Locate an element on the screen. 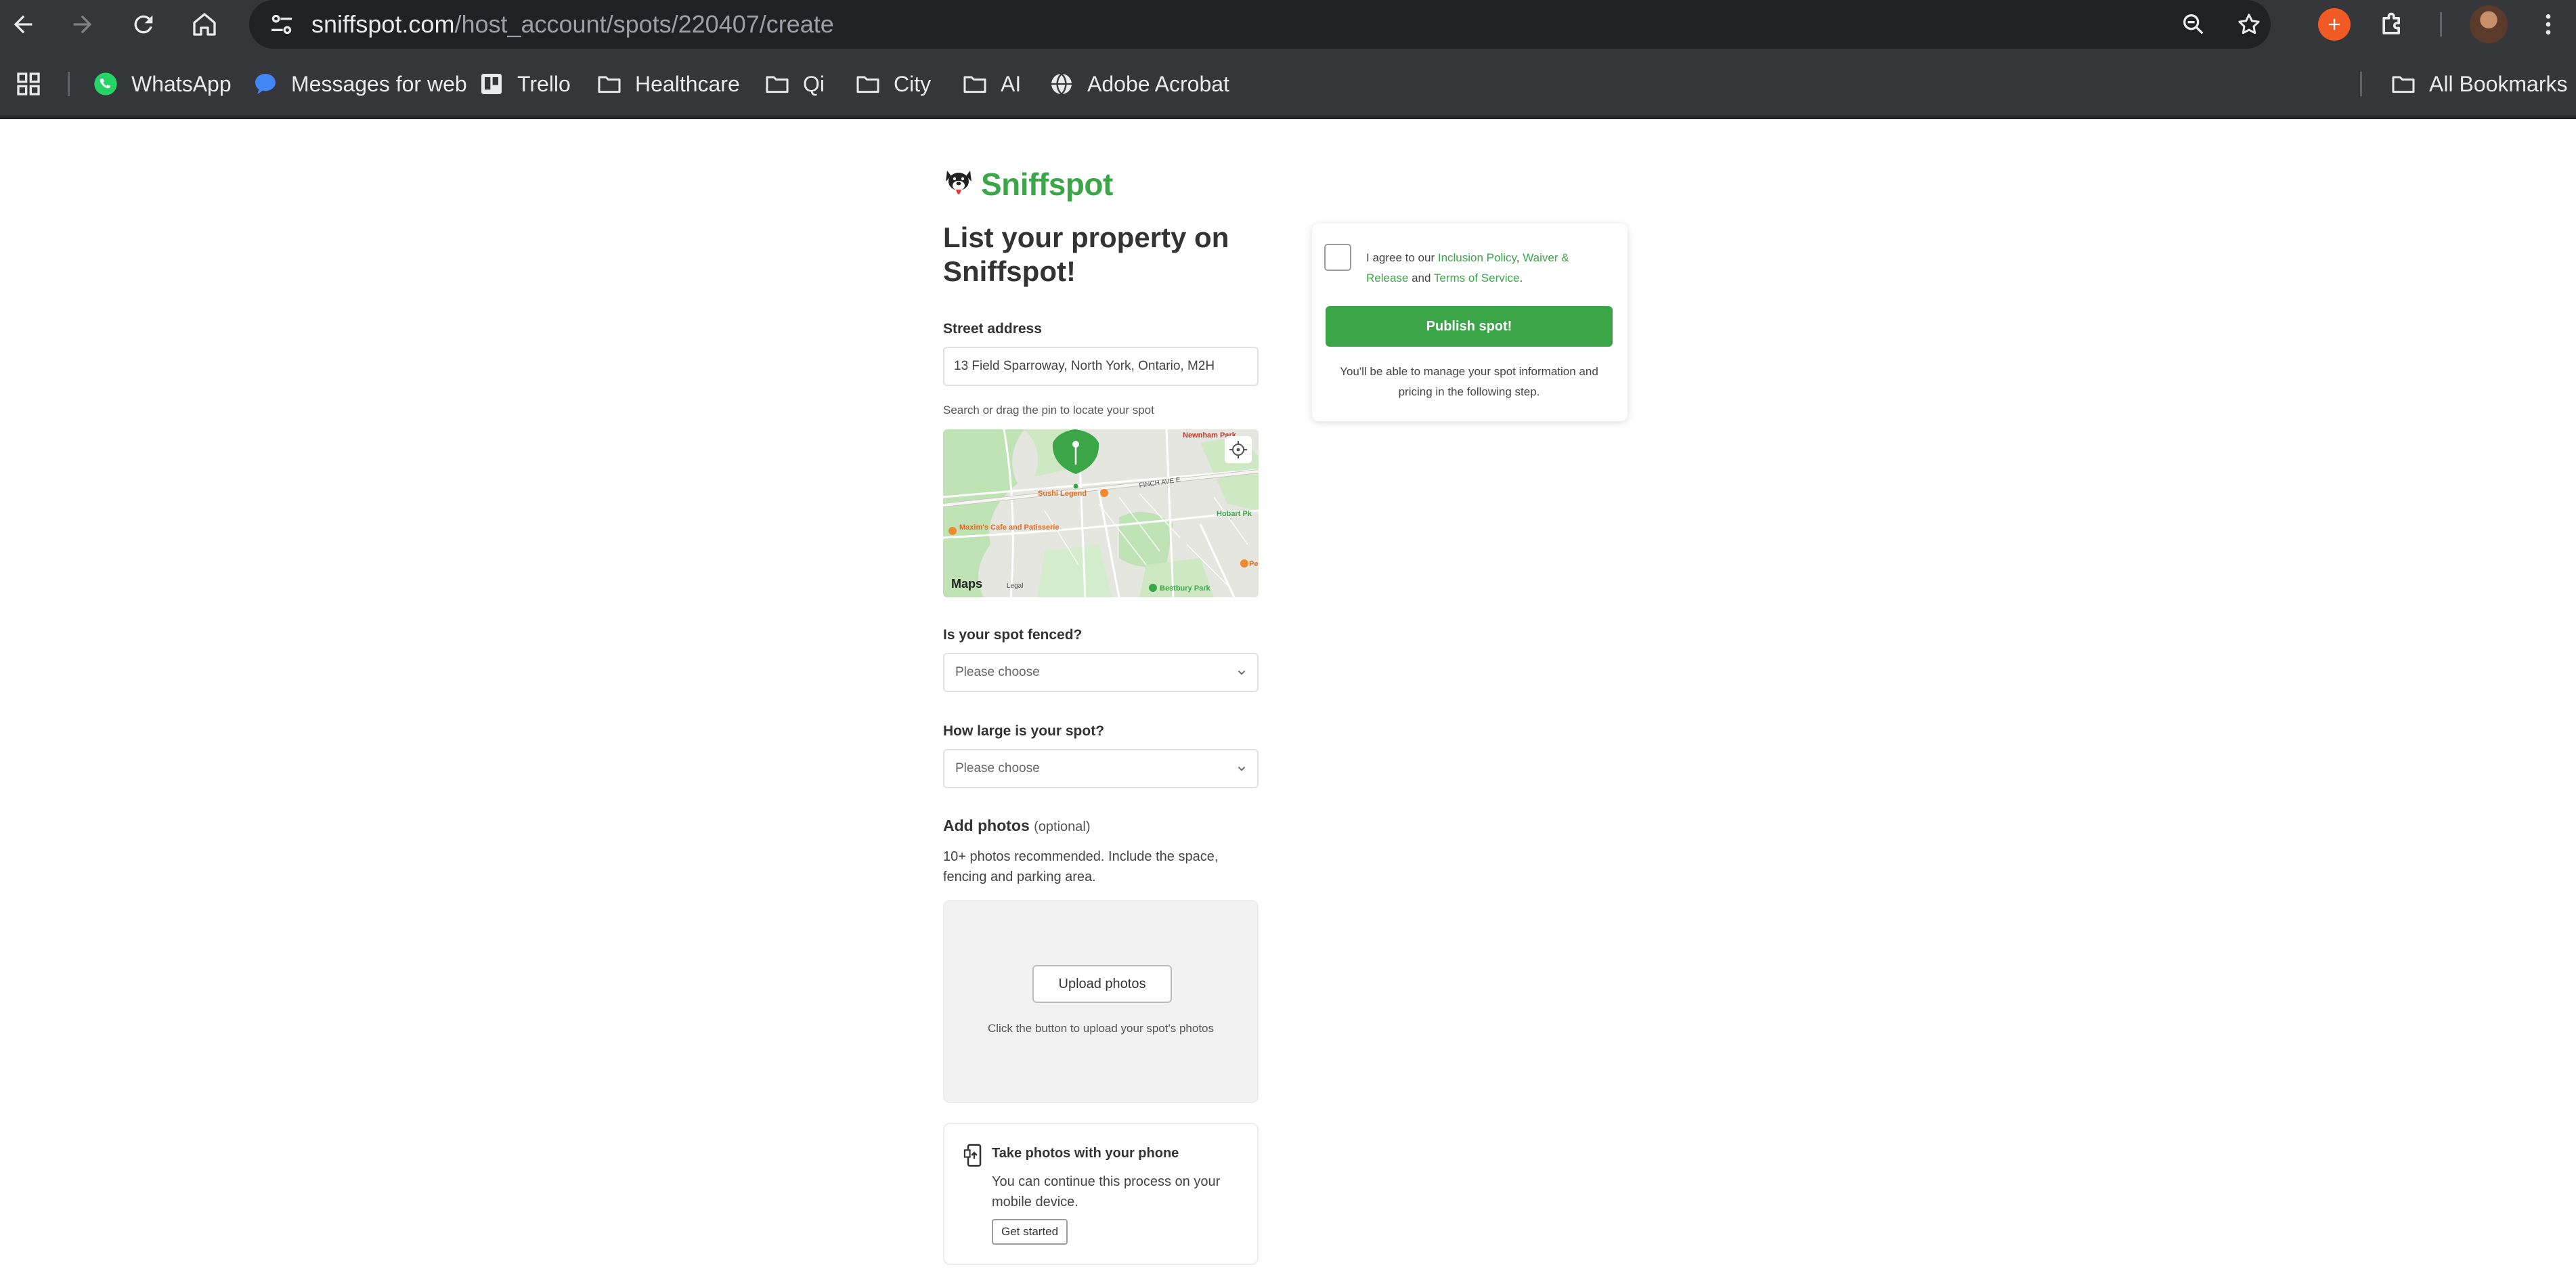 Image resolution: width=2576 pixels, height=1286 pixels. agree-checkbox is located at coordinates (1337, 257).